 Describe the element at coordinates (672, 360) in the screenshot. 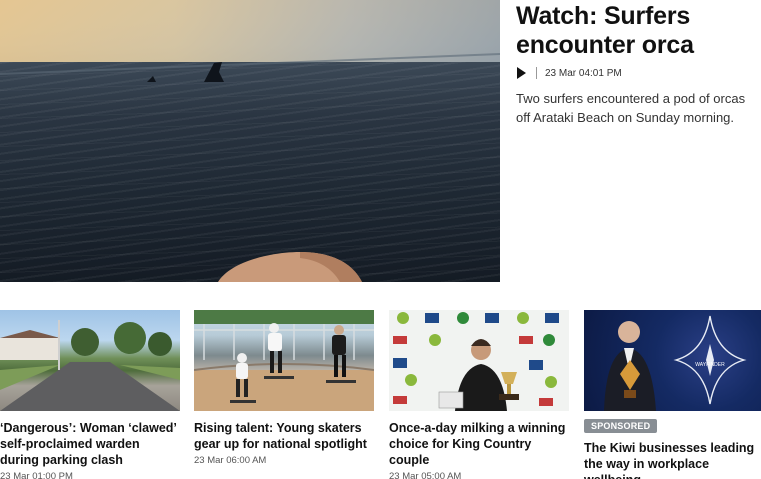

I see `story-thumbnail: WAYFINDER` at that location.